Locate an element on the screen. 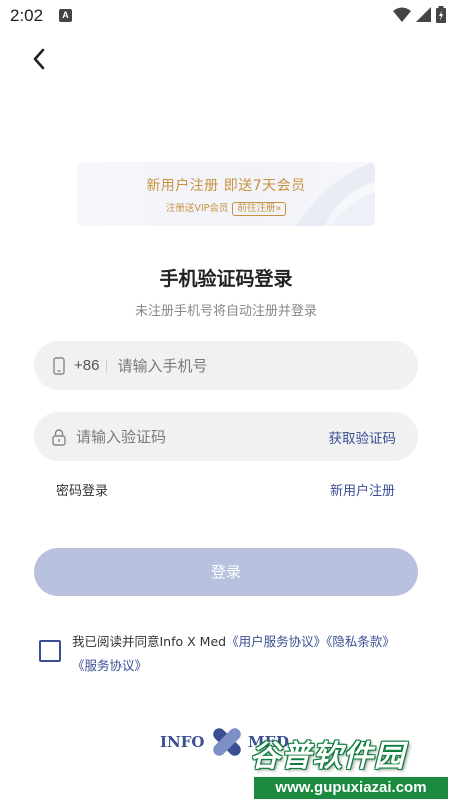  agreement-checkbox is located at coordinates (50, 651).